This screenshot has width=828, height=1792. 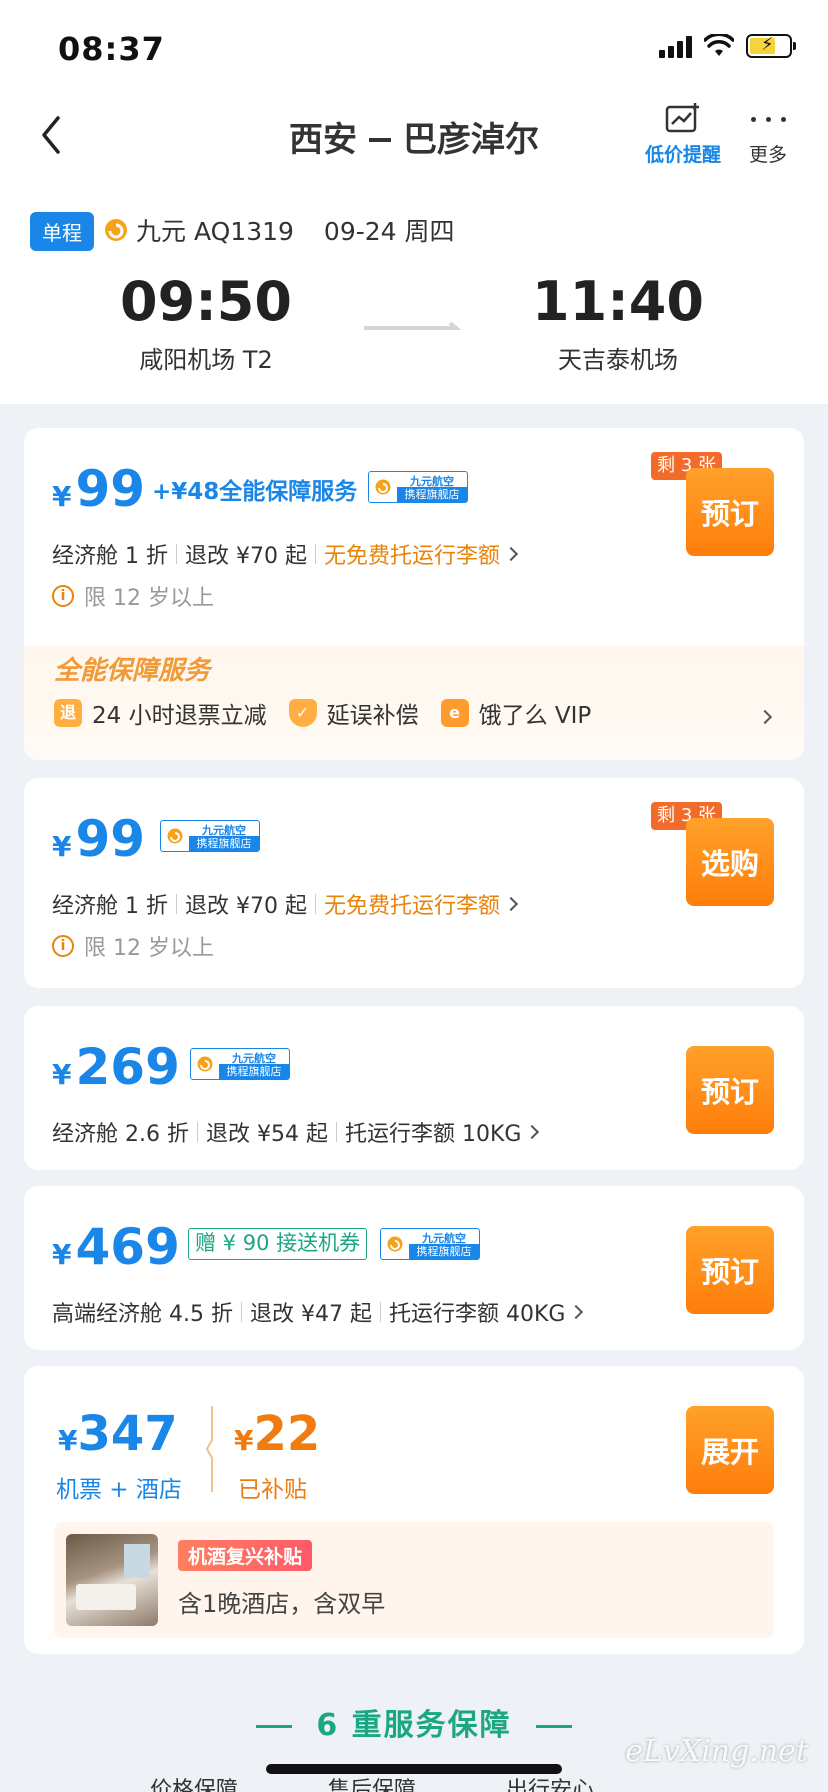 What do you see at coordinates (318, 1312) in the screenshot?
I see `fare-details: 高端经济舱 4.5 折退改 ¥47 起托运行李额 40KG` at bounding box center [318, 1312].